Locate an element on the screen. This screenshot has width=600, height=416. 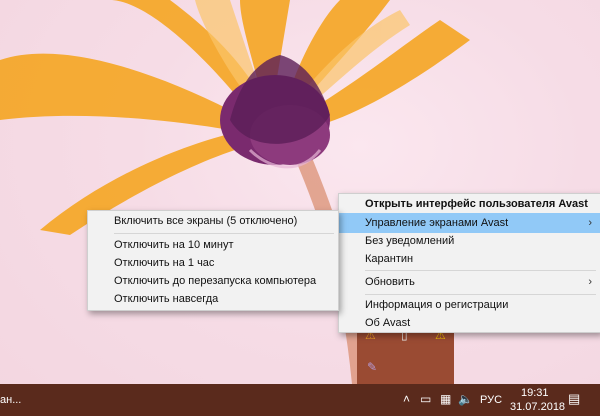
taskbar: ан... ˄ ▭ ▦ 🔈 РУС 19:31 31.07.2018 ▤ is located at coordinates (300, 400).